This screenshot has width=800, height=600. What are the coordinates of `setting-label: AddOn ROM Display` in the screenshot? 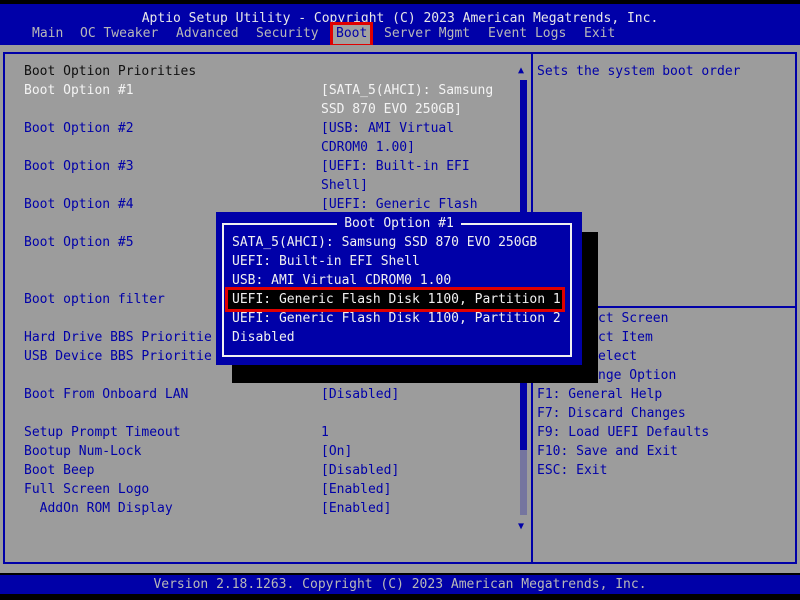 It's located at (98, 508).